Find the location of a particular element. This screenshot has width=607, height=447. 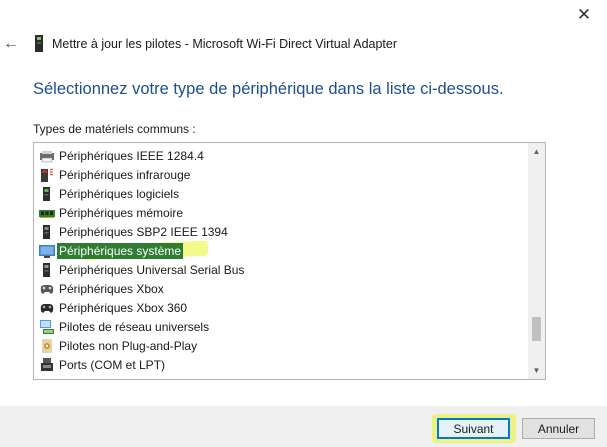

dialog-footer: Suivant Annuler is located at coordinates (303, 426).